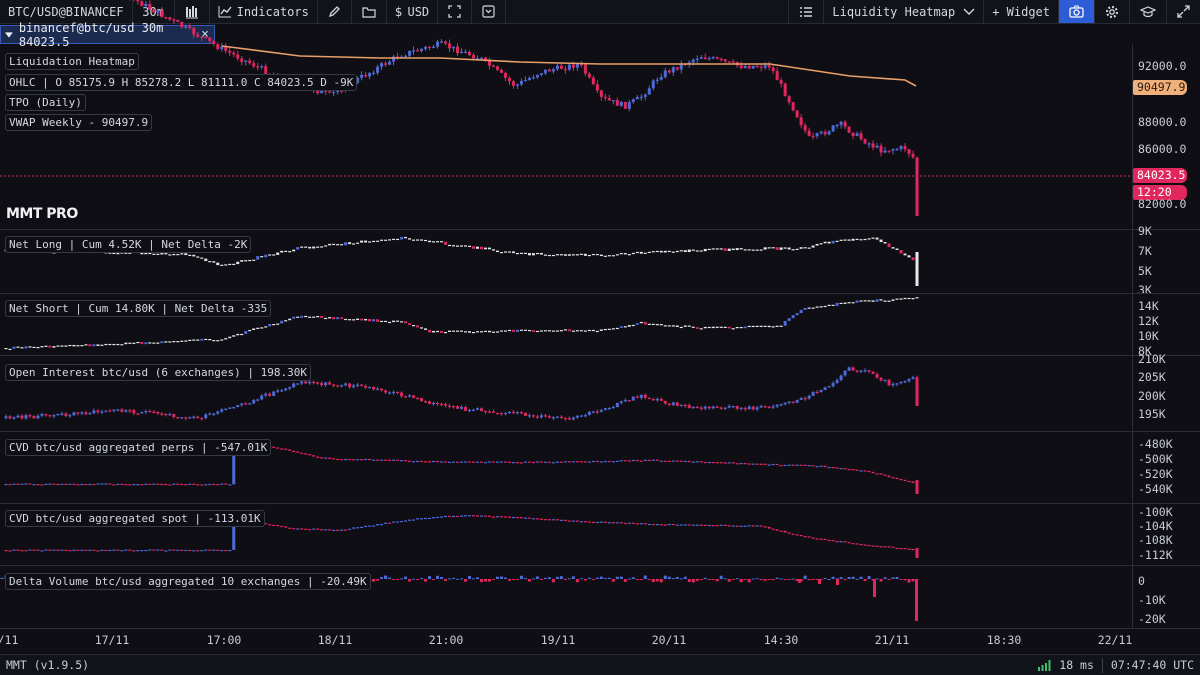 The image size is (1200, 675). I want to click on last-price-tag: 84023.5, so click(1160, 175).